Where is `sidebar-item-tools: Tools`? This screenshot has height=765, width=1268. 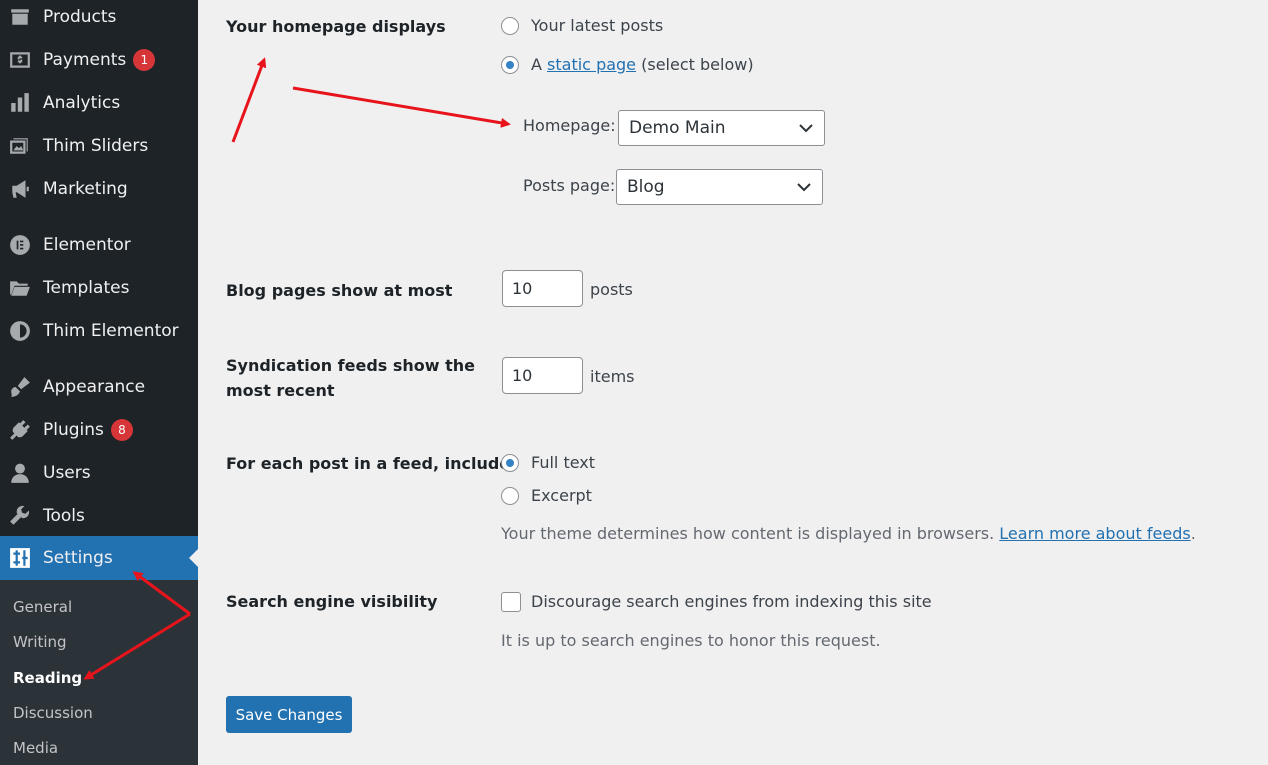
sidebar-item-tools: Tools is located at coordinates (99, 516).